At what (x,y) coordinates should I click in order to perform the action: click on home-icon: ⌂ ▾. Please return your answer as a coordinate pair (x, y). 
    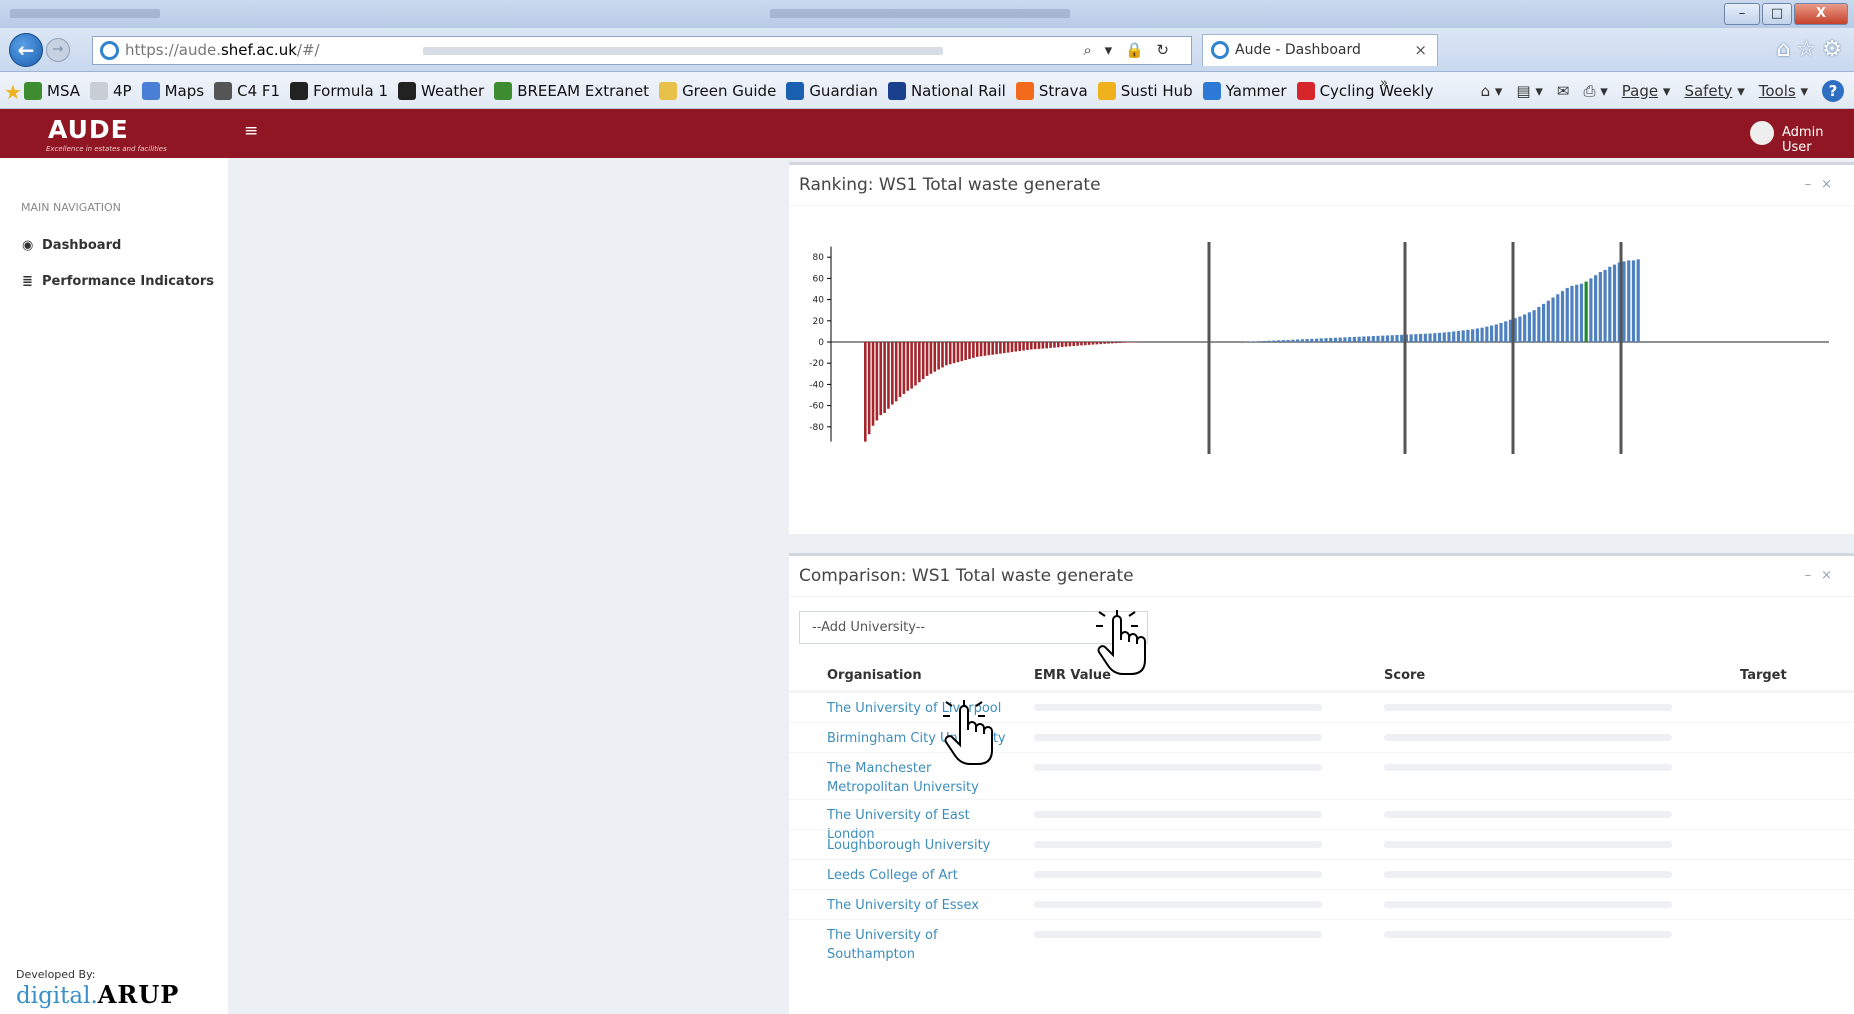
    Looking at the image, I should click on (1492, 91).